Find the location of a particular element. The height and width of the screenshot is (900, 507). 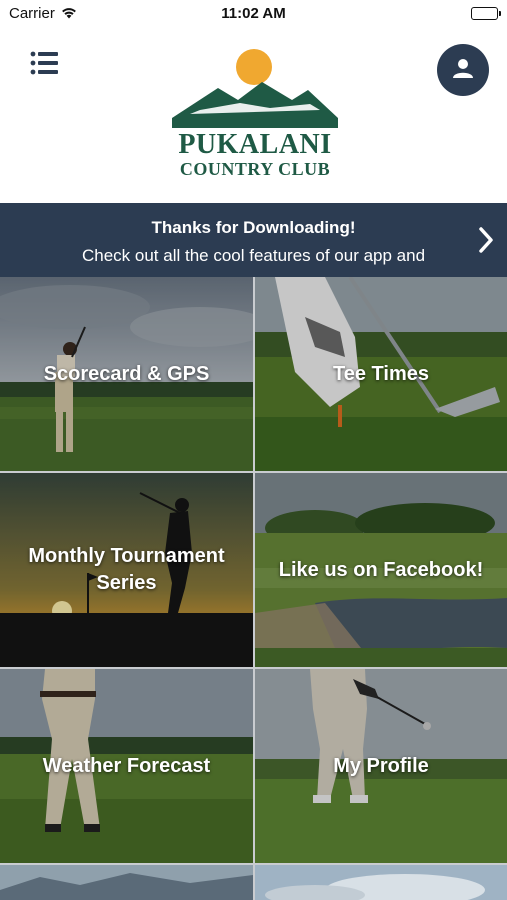

tile-tee-times: Tee Times is located at coordinates (381, 374).